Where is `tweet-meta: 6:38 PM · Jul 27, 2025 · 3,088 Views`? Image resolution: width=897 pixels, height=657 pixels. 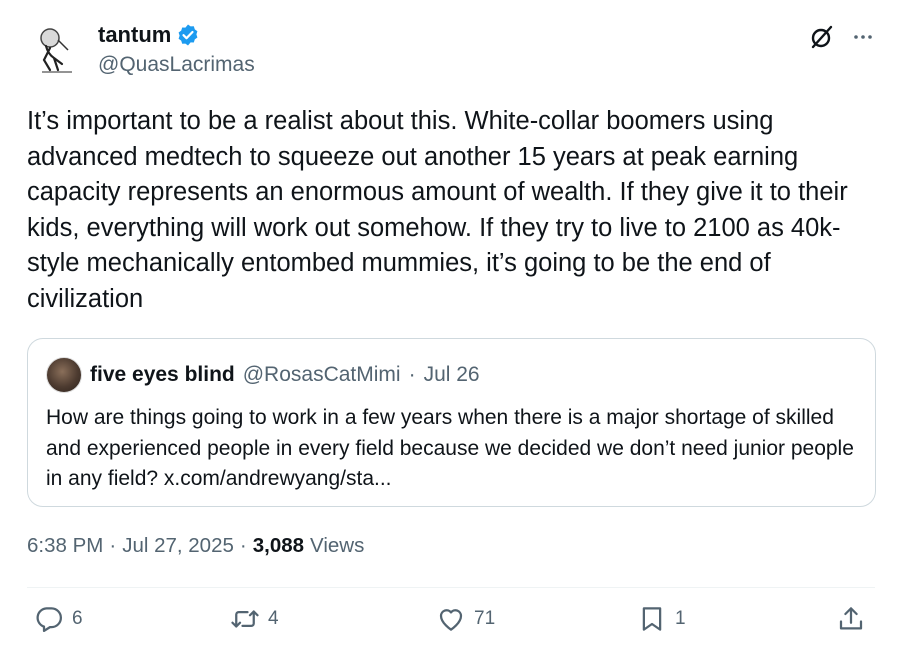 tweet-meta: 6:38 PM · Jul 27, 2025 · 3,088 Views is located at coordinates (195, 546).